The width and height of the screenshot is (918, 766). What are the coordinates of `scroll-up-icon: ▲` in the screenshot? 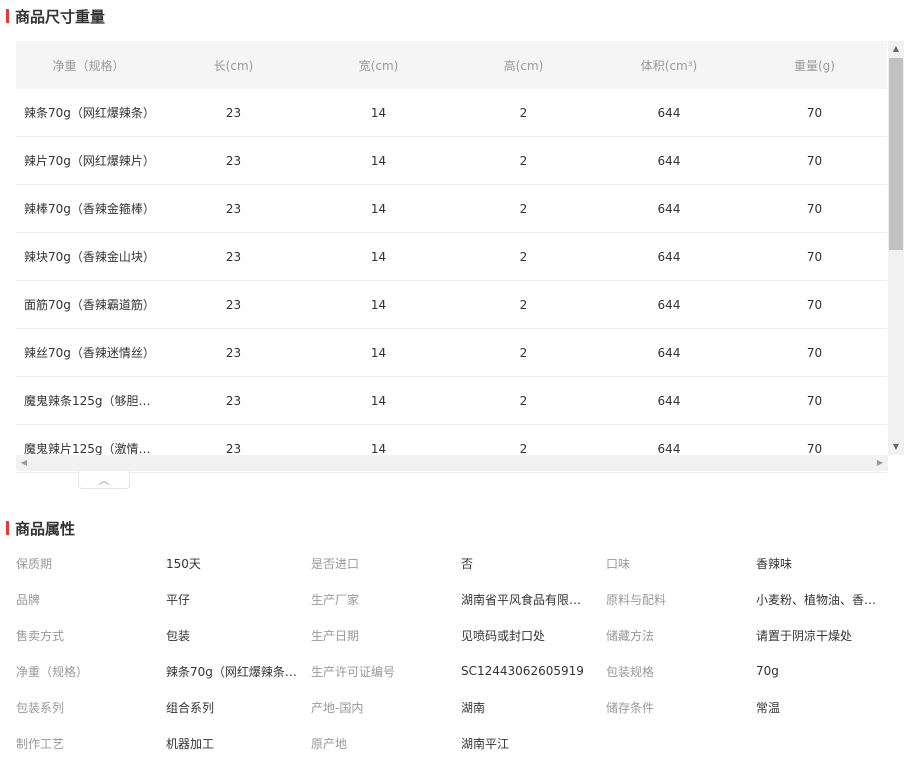 It's located at (896, 49).